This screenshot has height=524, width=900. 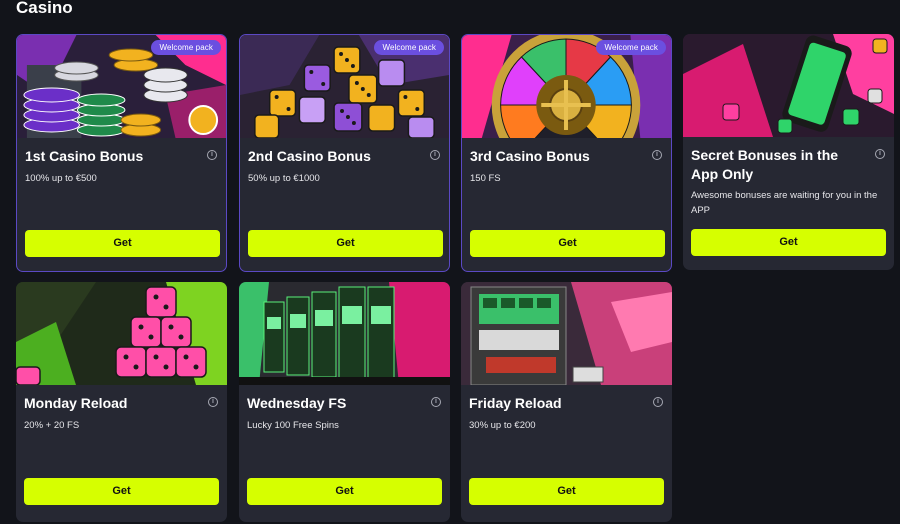 What do you see at coordinates (61, 178) in the screenshot?
I see `card-description: 100% up to €500` at bounding box center [61, 178].